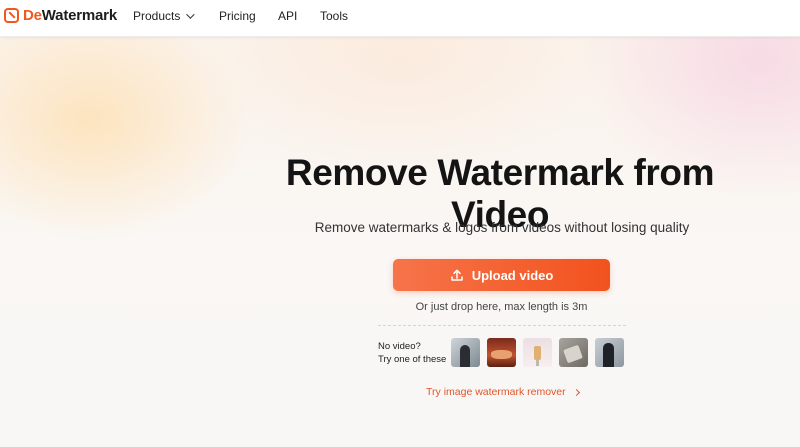 This screenshot has height=447, width=800. What do you see at coordinates (512, 275) in the screenshot?
I see `upload-video-label: Upload video` at bounding box center [512, 275].